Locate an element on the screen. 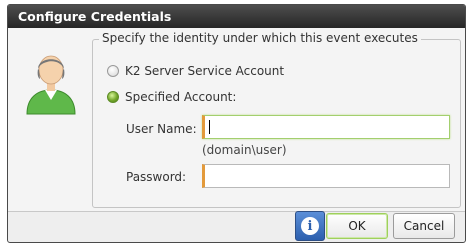 Image resolution: width=471 pixels, height=249 pixels. info-button: i is located at coordinates (310, 226).